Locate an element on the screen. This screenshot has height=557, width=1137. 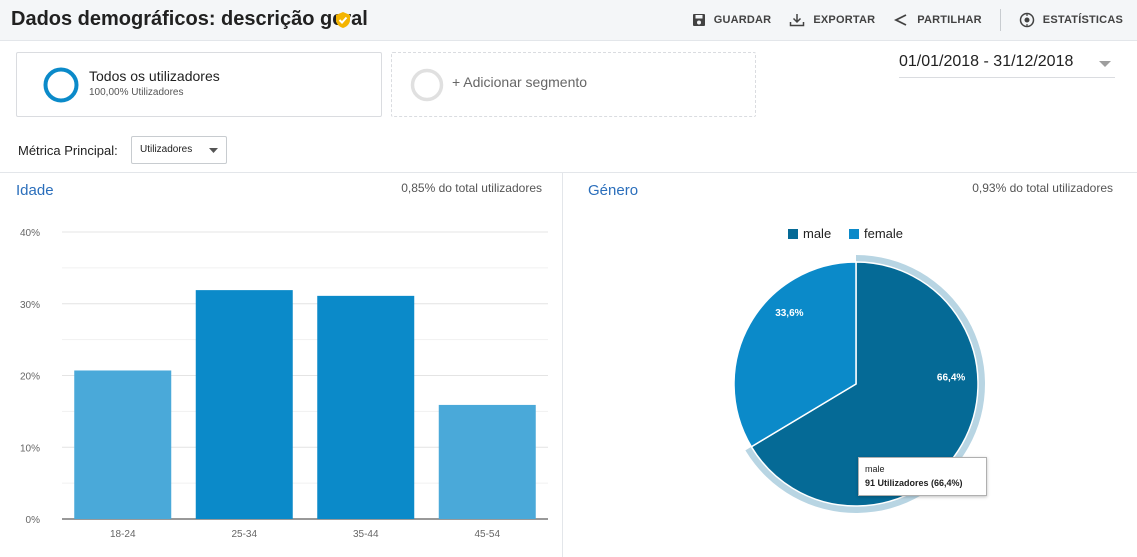
legend-label-female: female is located at coordinates (883, 233).